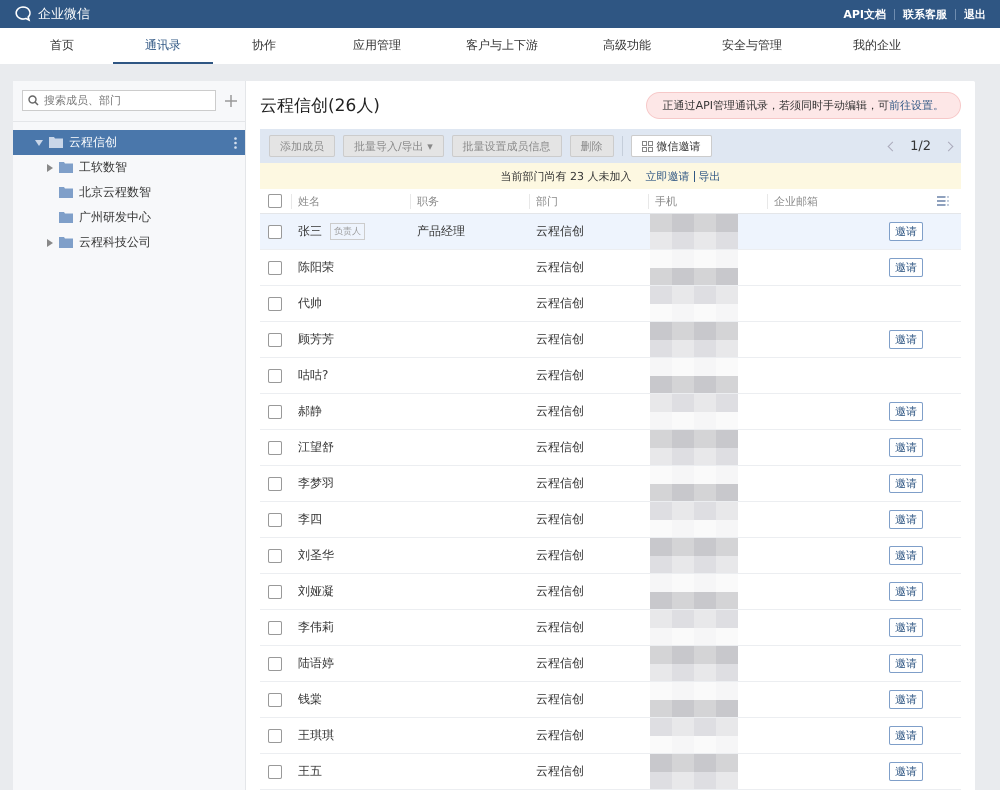  Describe the element at coordinates (129, 242) in the screenshot. I see `tree-item: 云程科技公司` at that location.